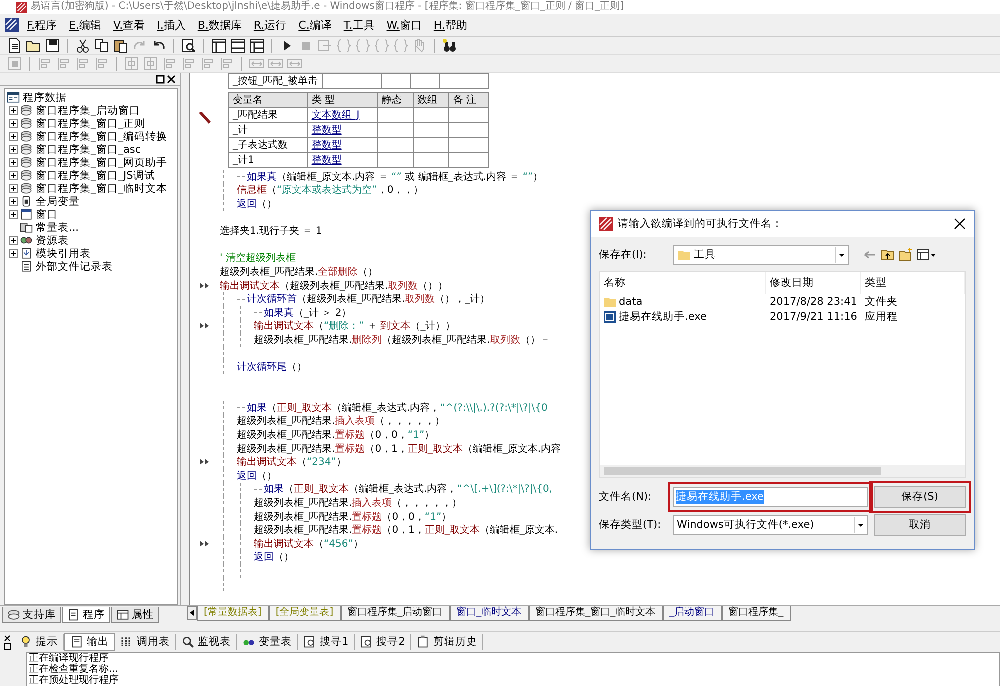 The width and height of the screenshot is (1000, 686). Describe the element at coordinates (13, 97) in the screenshot. I see `program-data-icon` at that location.